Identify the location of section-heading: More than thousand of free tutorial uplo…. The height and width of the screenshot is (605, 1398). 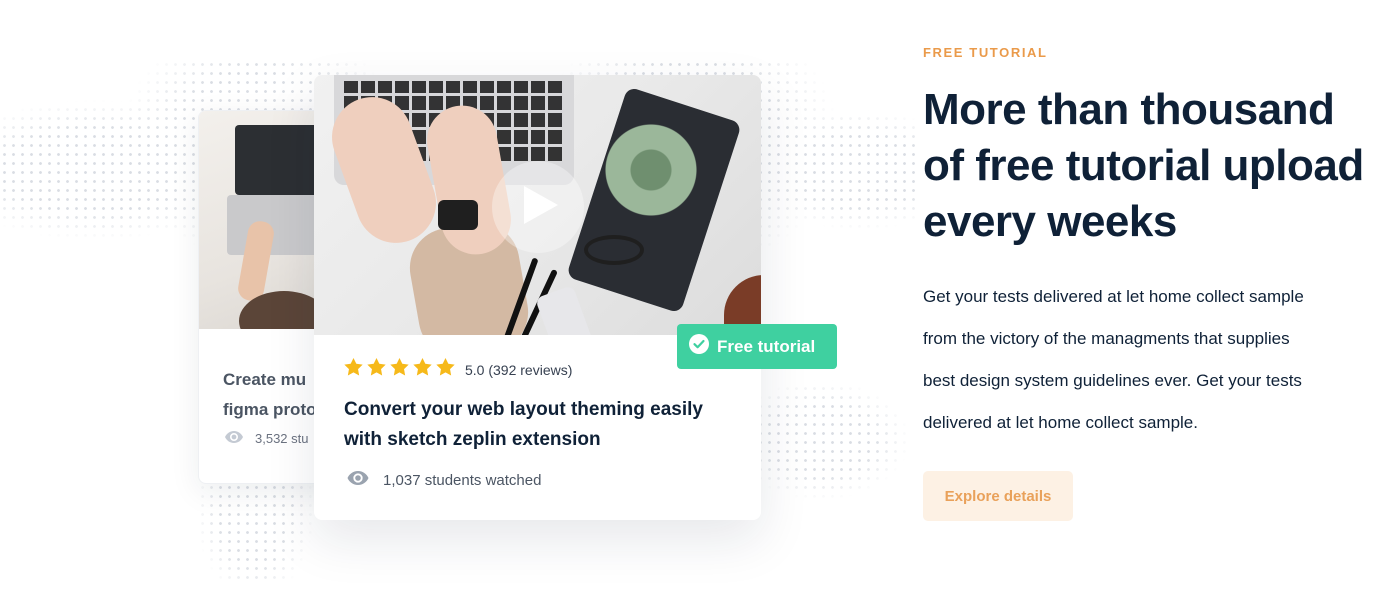
(1143, 165).